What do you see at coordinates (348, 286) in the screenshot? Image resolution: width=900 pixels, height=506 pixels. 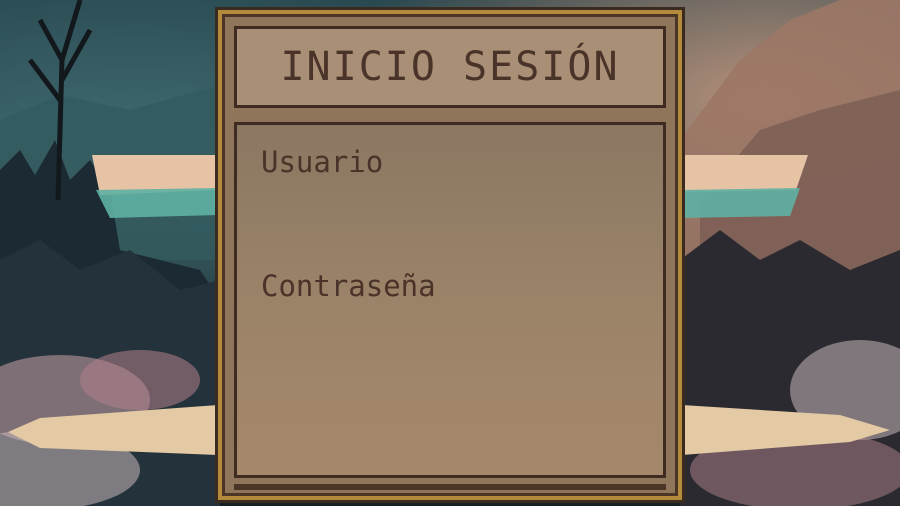 I see `password-label: Contraseña` at bounding box center [348, 286].